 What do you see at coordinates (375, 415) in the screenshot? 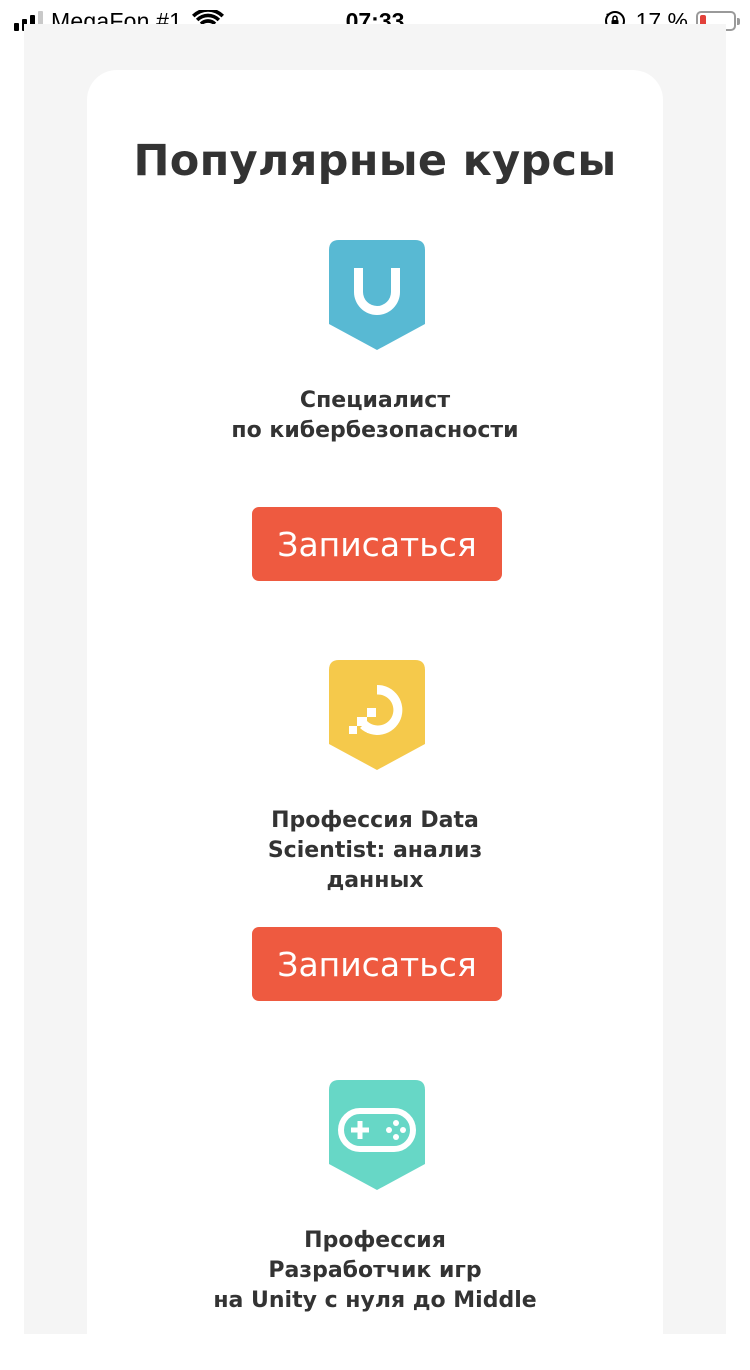
I see `course-name: Специалист по кибербезопасности` at bounding box center [375, 415].